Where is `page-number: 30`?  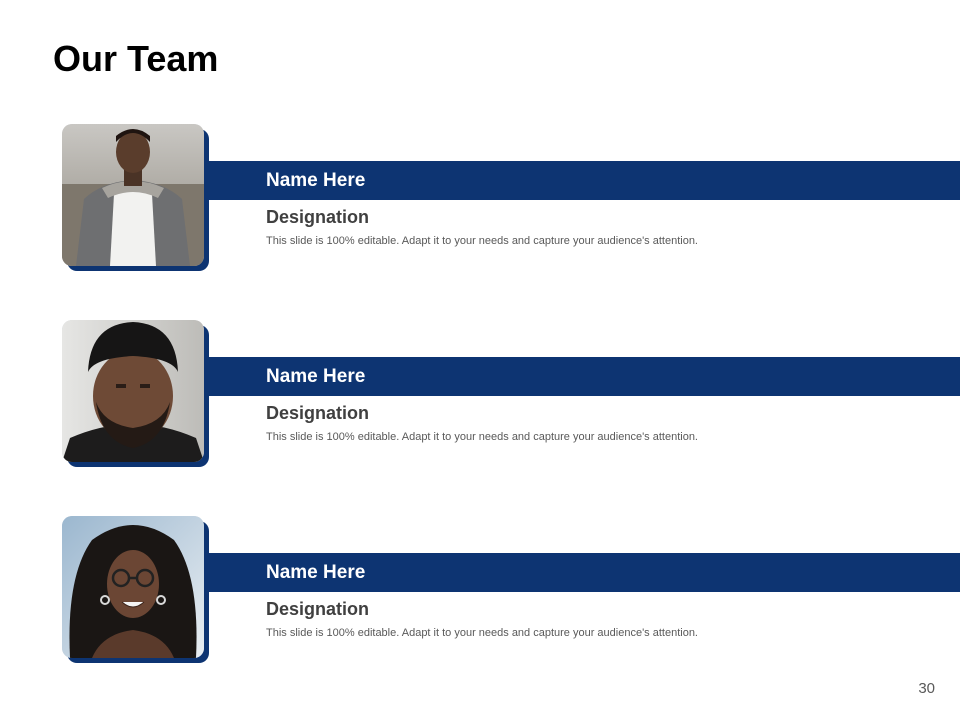
page-number: 30 is located at coordinates (926, 688).